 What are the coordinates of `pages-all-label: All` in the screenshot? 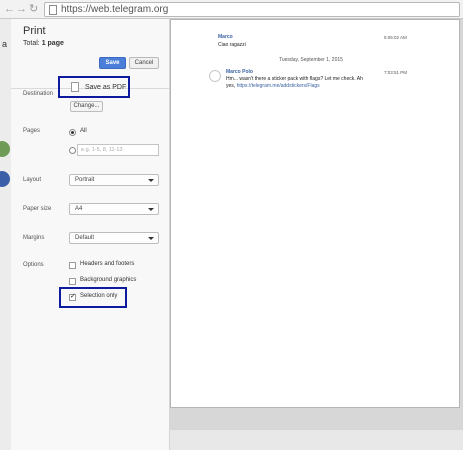 It's located at (83, 131).